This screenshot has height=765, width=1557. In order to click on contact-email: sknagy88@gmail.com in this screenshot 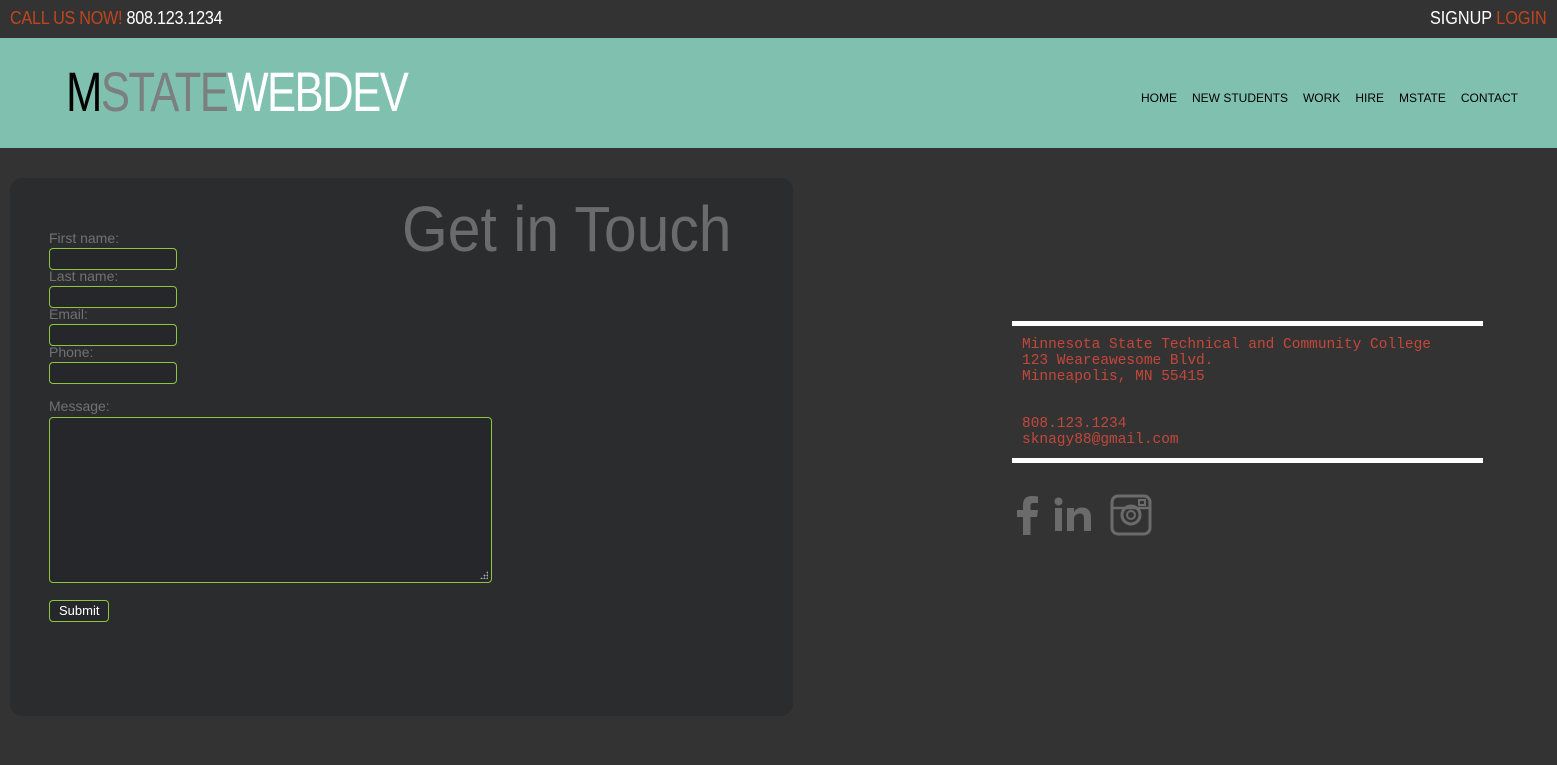, I will do `click(1100, 440)`.